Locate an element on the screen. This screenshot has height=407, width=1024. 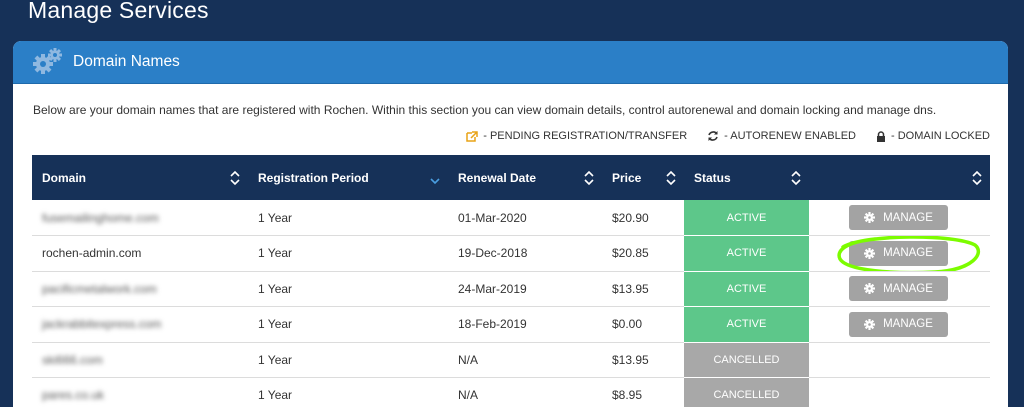
domain-cell: jackrabbitexpress.com is located at coordinates (140, 325).